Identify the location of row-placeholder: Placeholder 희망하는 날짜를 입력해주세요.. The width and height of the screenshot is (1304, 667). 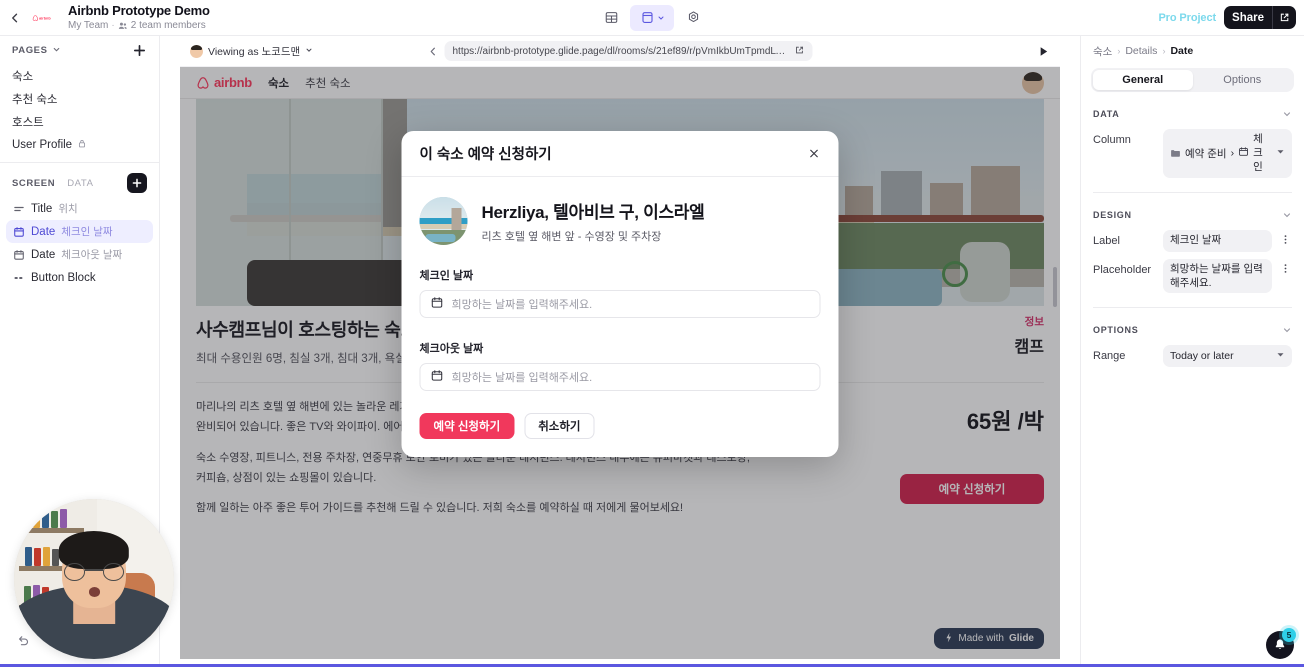
(1192, 272).